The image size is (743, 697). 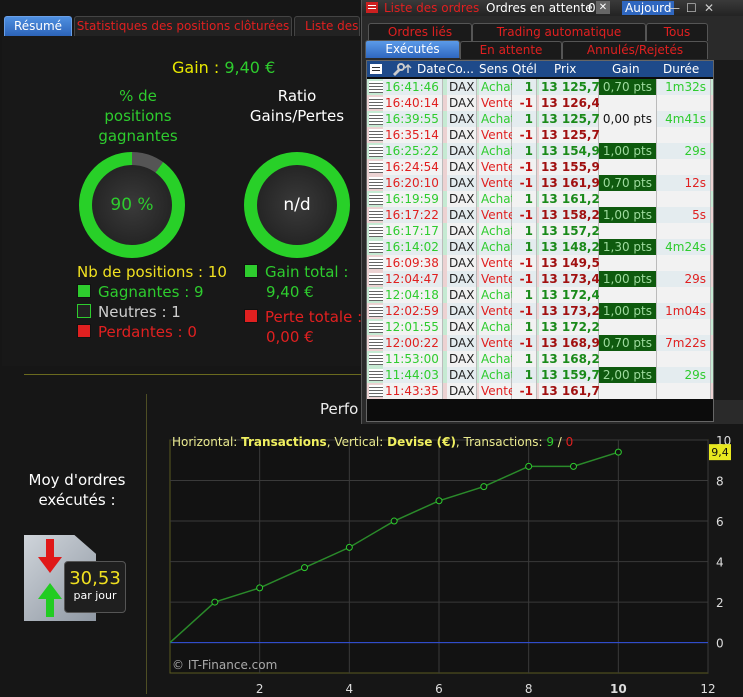 What do you see at coordinates (413, 391) in the screenshot?
I see `cell-date: 11:43:35` at bounding box center [413, 391].